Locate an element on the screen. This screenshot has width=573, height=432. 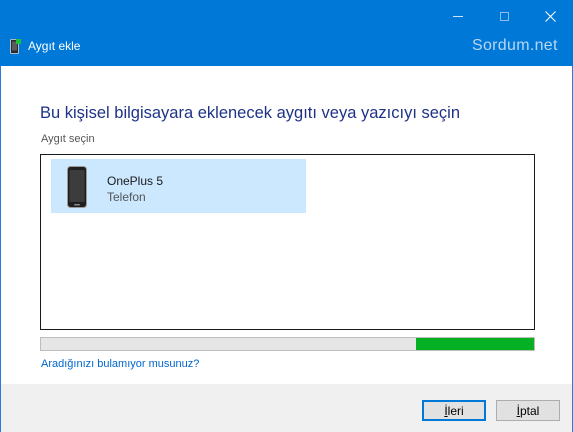
device-name: OnePlus 5 is located at coordinates (135, 181).